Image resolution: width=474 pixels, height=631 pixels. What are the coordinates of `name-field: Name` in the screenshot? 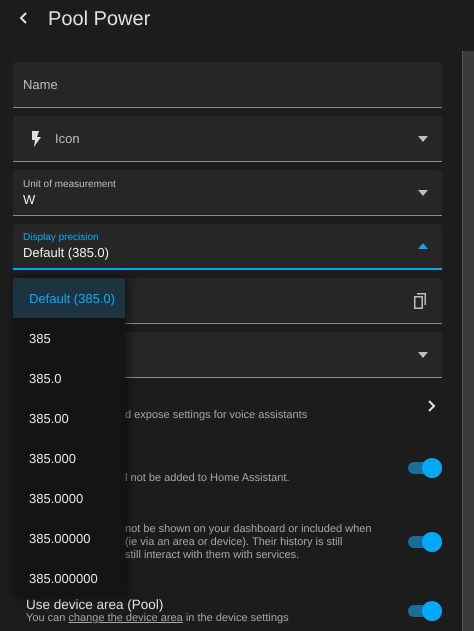 It's located at (227, 85).